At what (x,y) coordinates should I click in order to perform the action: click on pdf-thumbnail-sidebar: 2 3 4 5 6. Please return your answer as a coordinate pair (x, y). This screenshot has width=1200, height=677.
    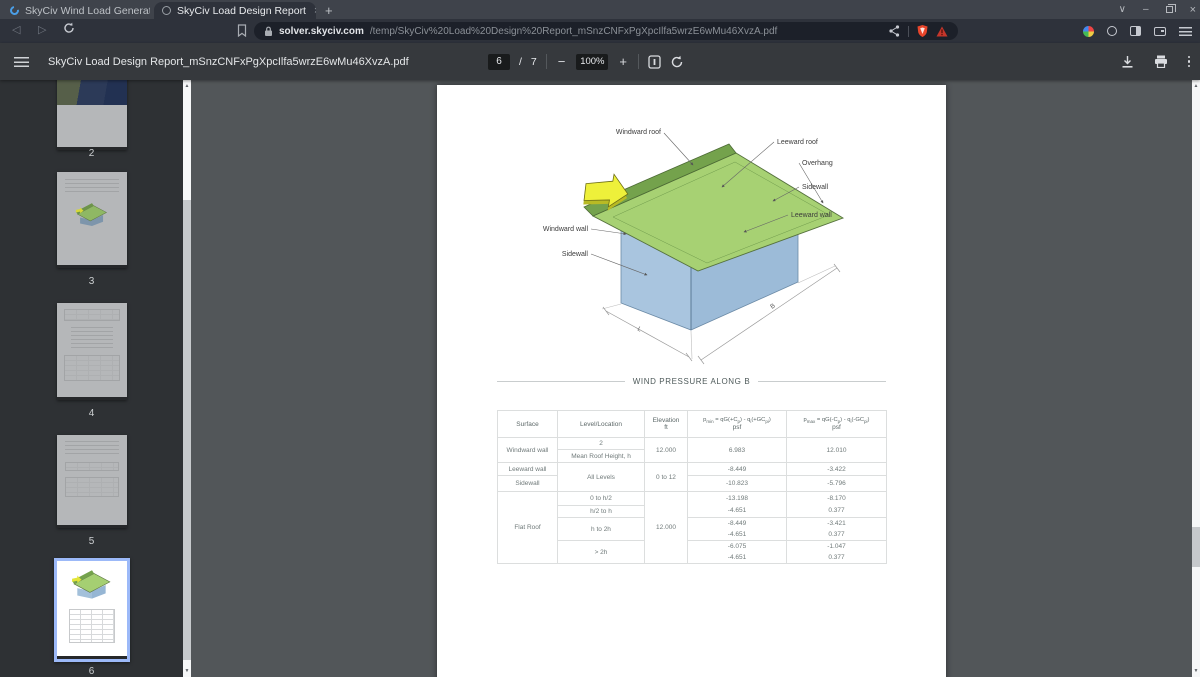
    Looking at the image, I should click on (91, 378).